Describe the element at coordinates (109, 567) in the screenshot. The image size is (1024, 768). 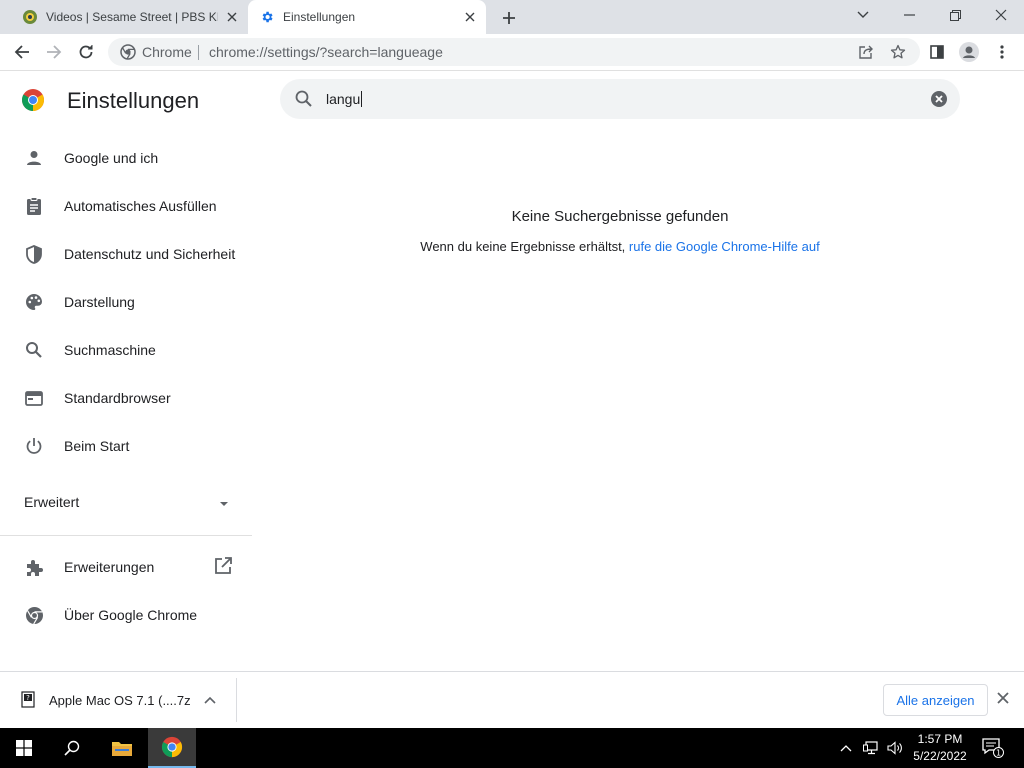
I see `sidebar-item-label: Erweiterungen` at that location.